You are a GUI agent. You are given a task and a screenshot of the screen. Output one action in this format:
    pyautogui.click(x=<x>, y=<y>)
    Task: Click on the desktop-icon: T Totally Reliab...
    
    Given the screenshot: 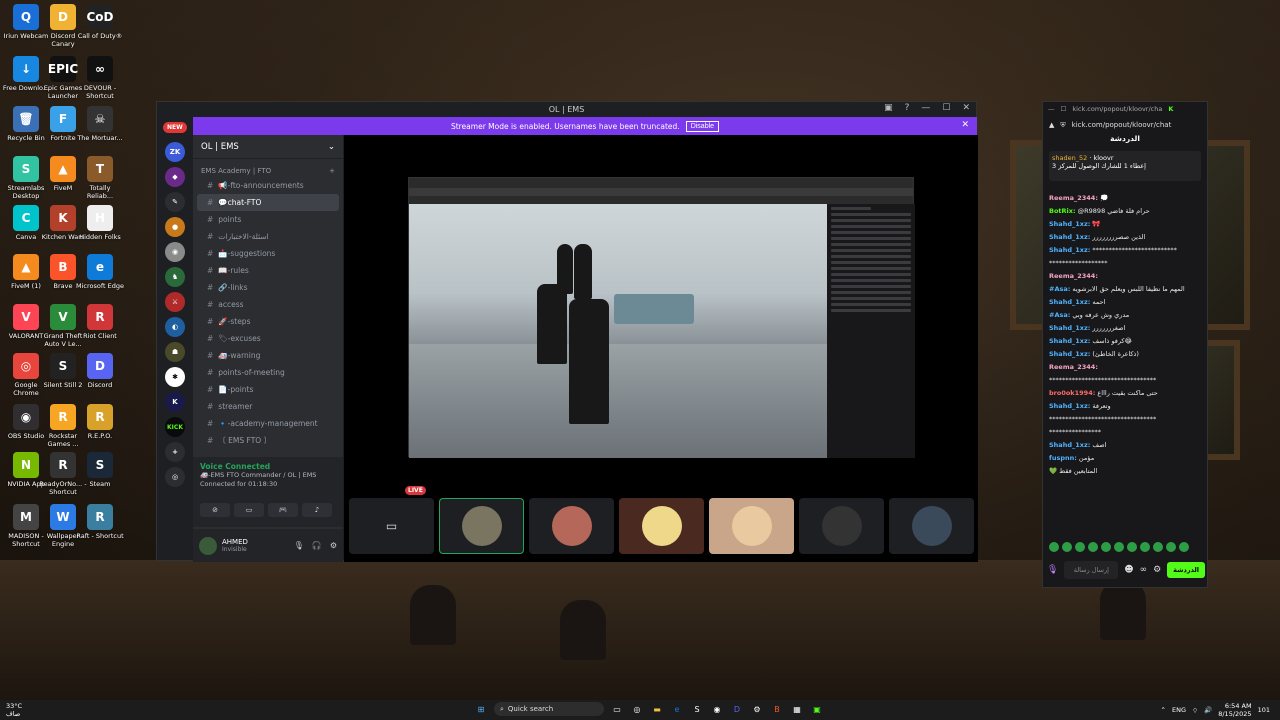 What is the action you would take?
    pyautogui.click(x=100, y=178)
    